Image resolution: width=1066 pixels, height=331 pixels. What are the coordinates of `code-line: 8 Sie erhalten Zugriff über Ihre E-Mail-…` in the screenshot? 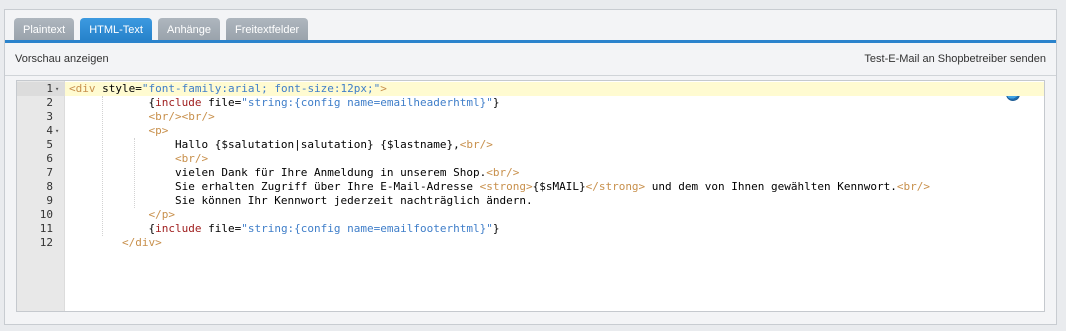 It's located at (530, 187).